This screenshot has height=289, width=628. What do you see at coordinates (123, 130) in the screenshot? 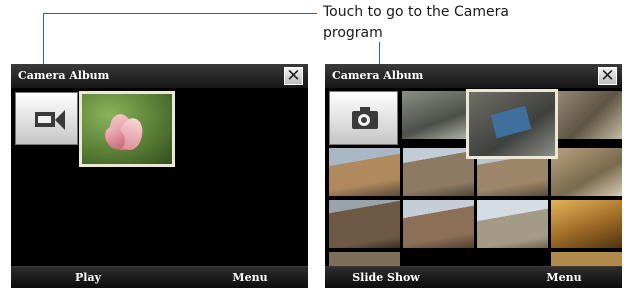
I see `lotus-flower-image` at bounding box center [123, 130].